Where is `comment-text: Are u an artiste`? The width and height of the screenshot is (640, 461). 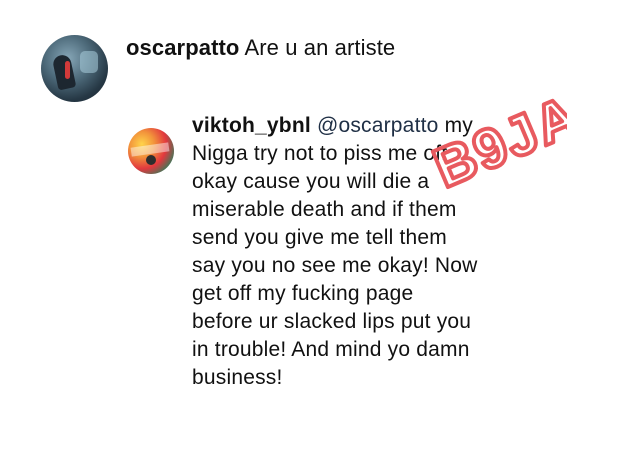 comment-text: Are u an artiste is located at coordinates (320, 47).